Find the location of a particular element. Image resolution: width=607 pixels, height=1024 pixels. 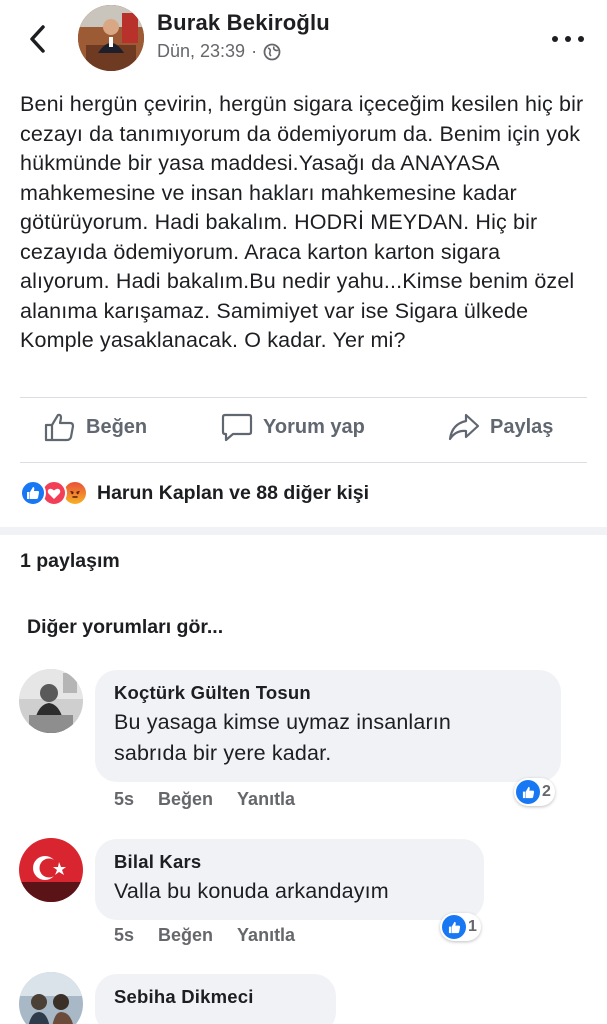

like-button: Beğen is located at coordinates (95, 427).